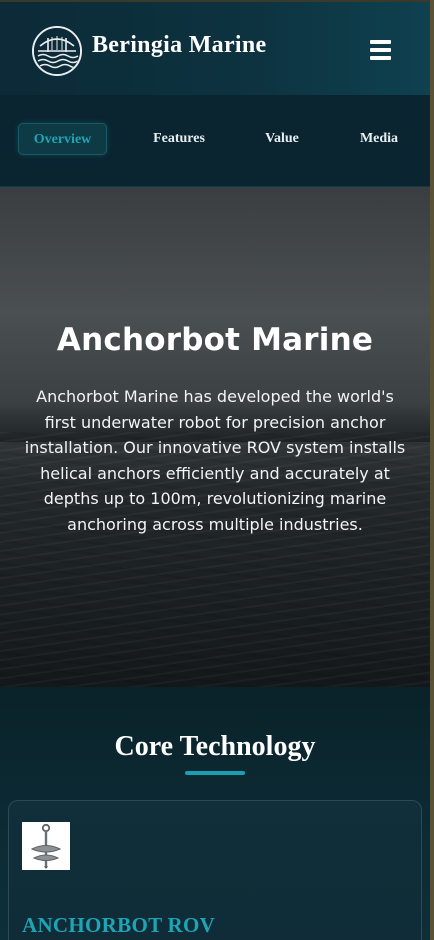  What do you see at coordinates (57, 51) in the screenshot?
I see `bridge-waves-logo-icon` at bounding box center [57, 51].